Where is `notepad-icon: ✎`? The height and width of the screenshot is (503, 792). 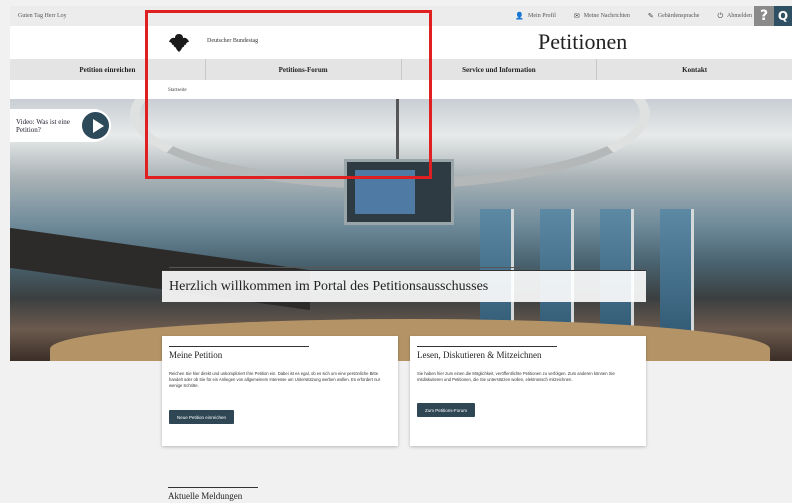
notepad-icon: ✎ is located at coordinates (650, 16).